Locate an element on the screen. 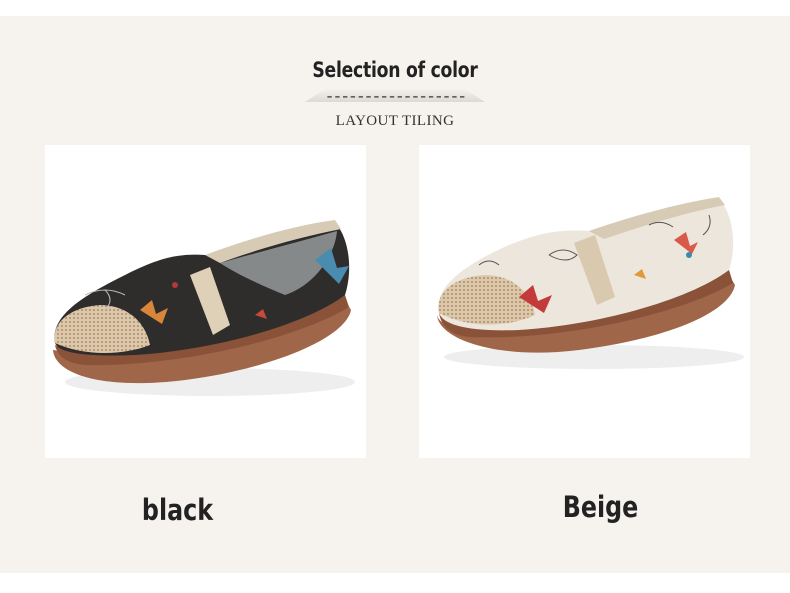 The width and height of the screenshot is (790, 593). color-label-black: black is located at coordinates (177, 510).